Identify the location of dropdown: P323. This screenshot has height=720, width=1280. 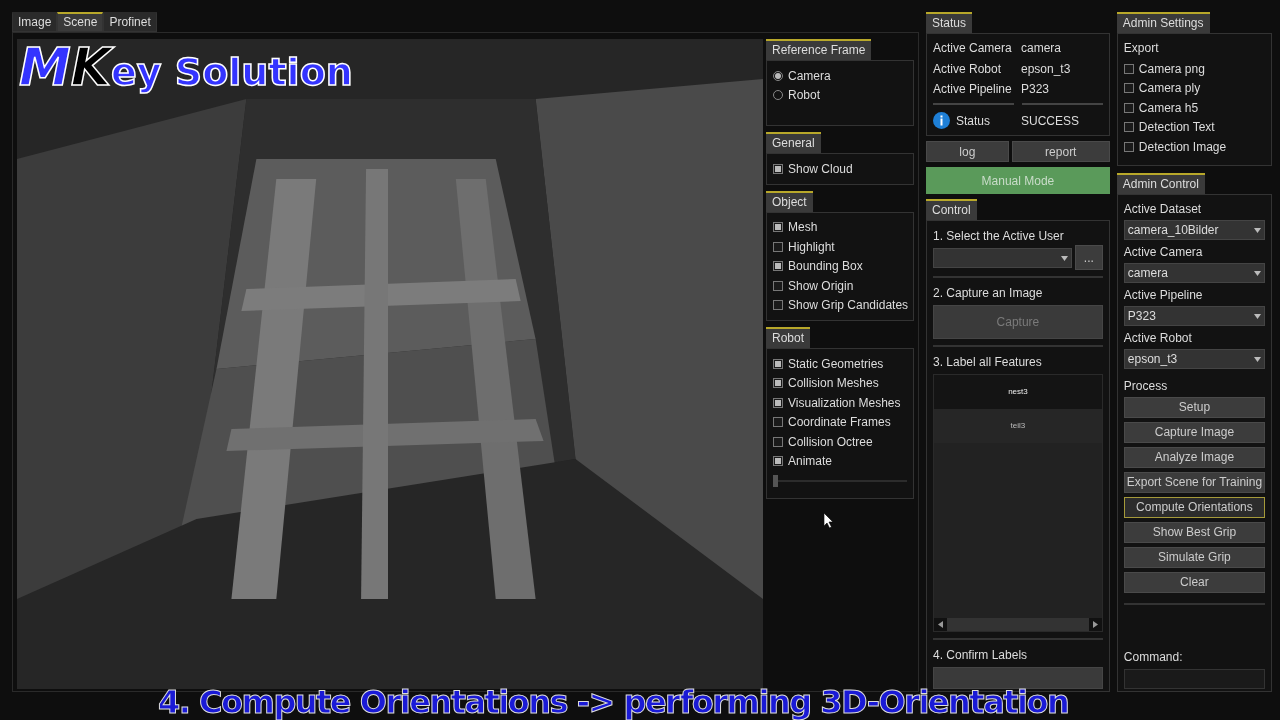
(1194, 315).